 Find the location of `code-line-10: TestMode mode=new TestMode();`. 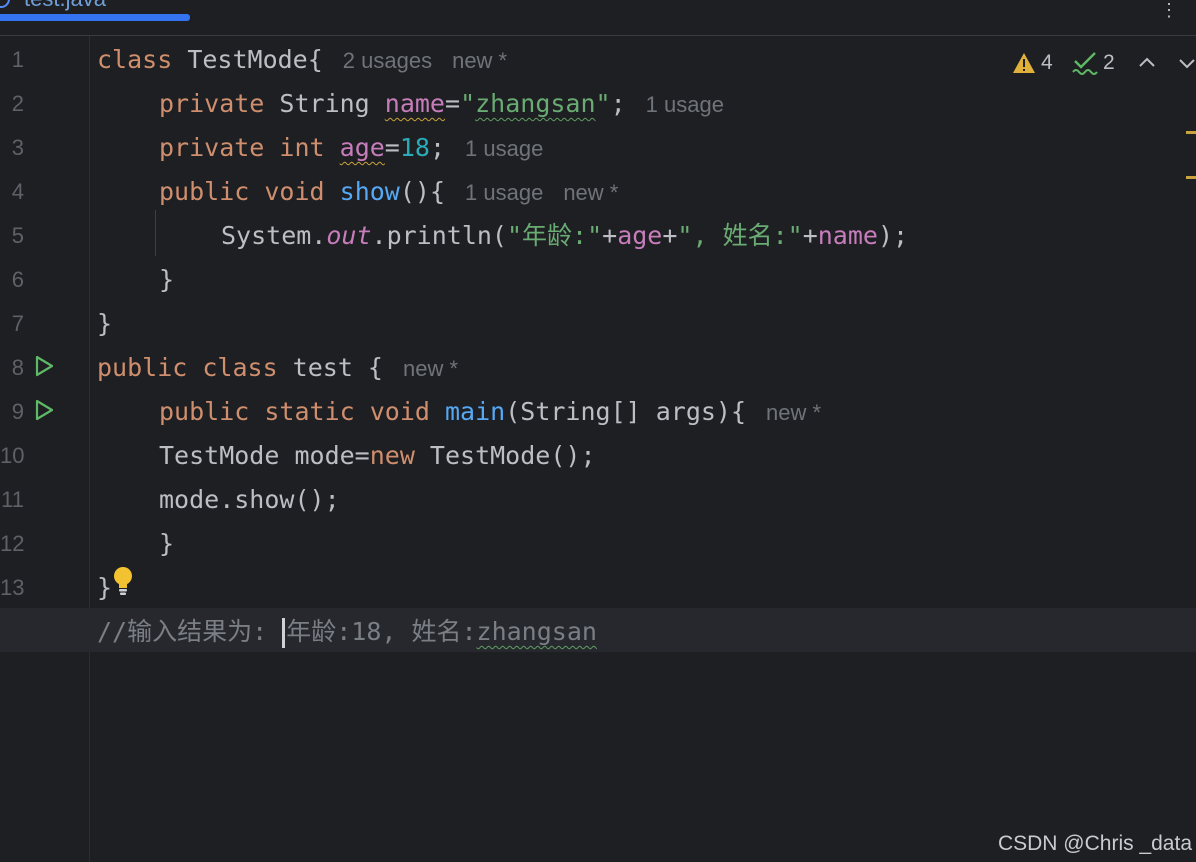

code-line-10: TestMode mode=new TestMode(); is located at coordinates (377, 455).